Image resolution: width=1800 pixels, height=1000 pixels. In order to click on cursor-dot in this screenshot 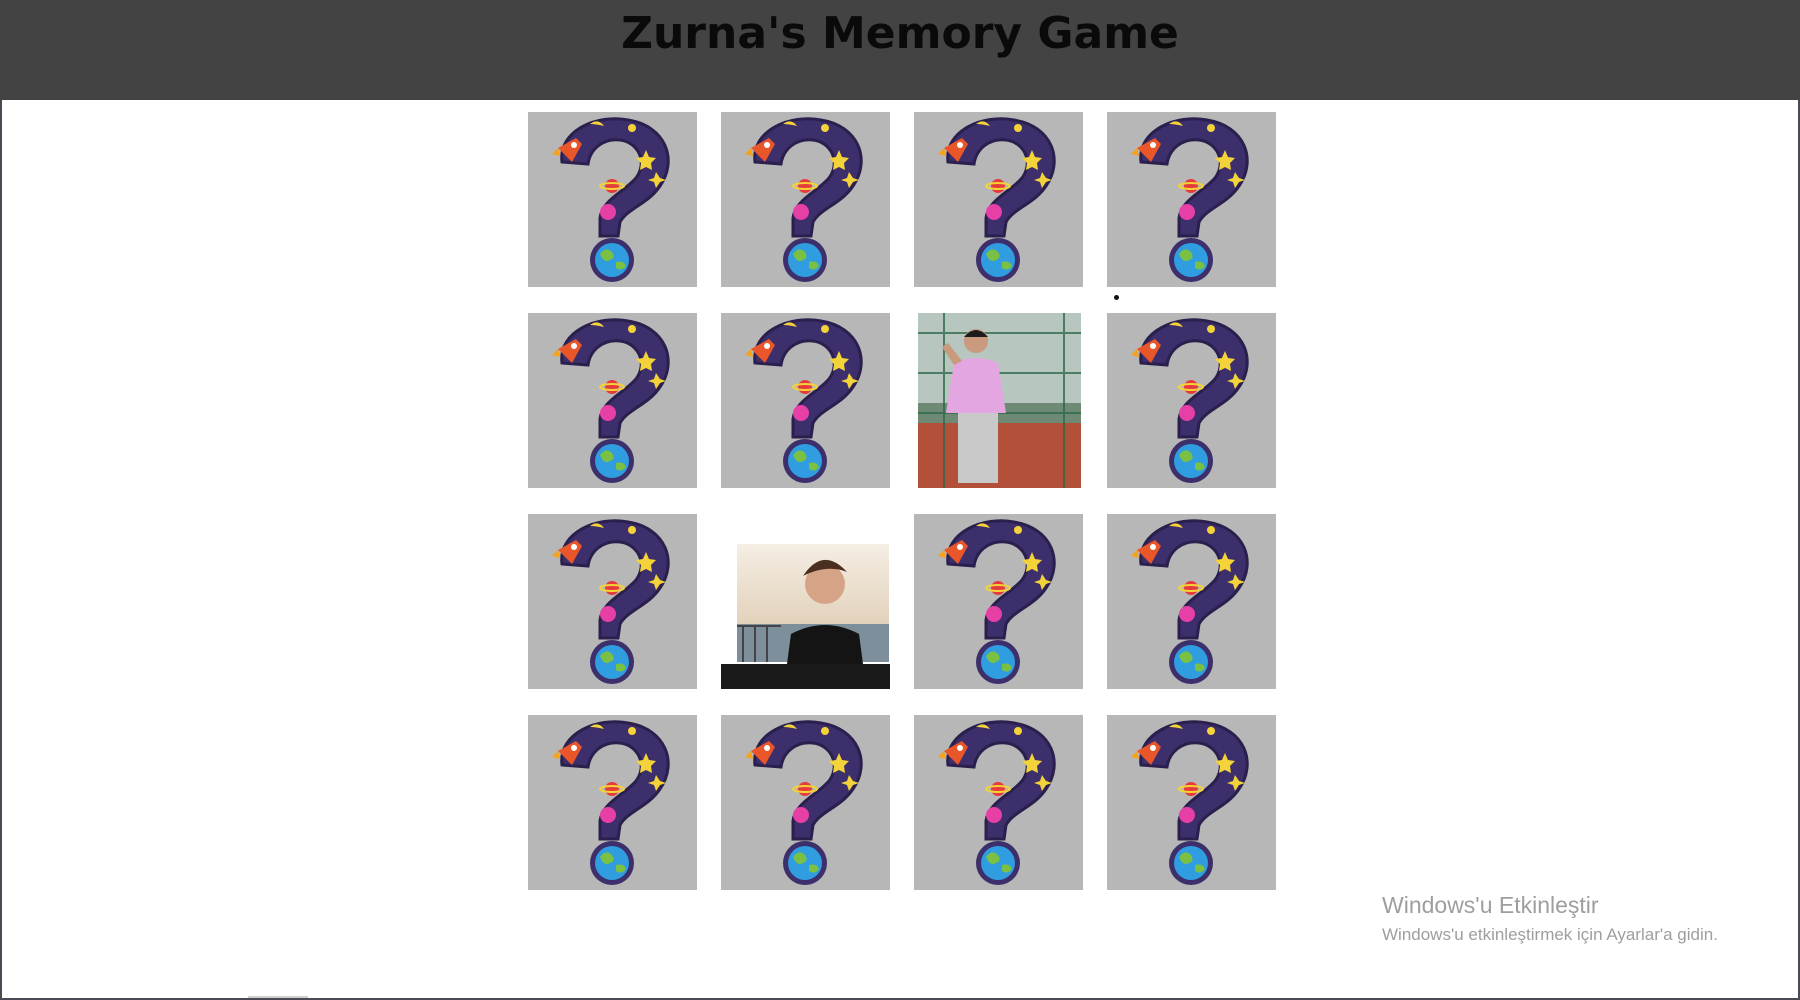, I will do `click(1116, 297)`.